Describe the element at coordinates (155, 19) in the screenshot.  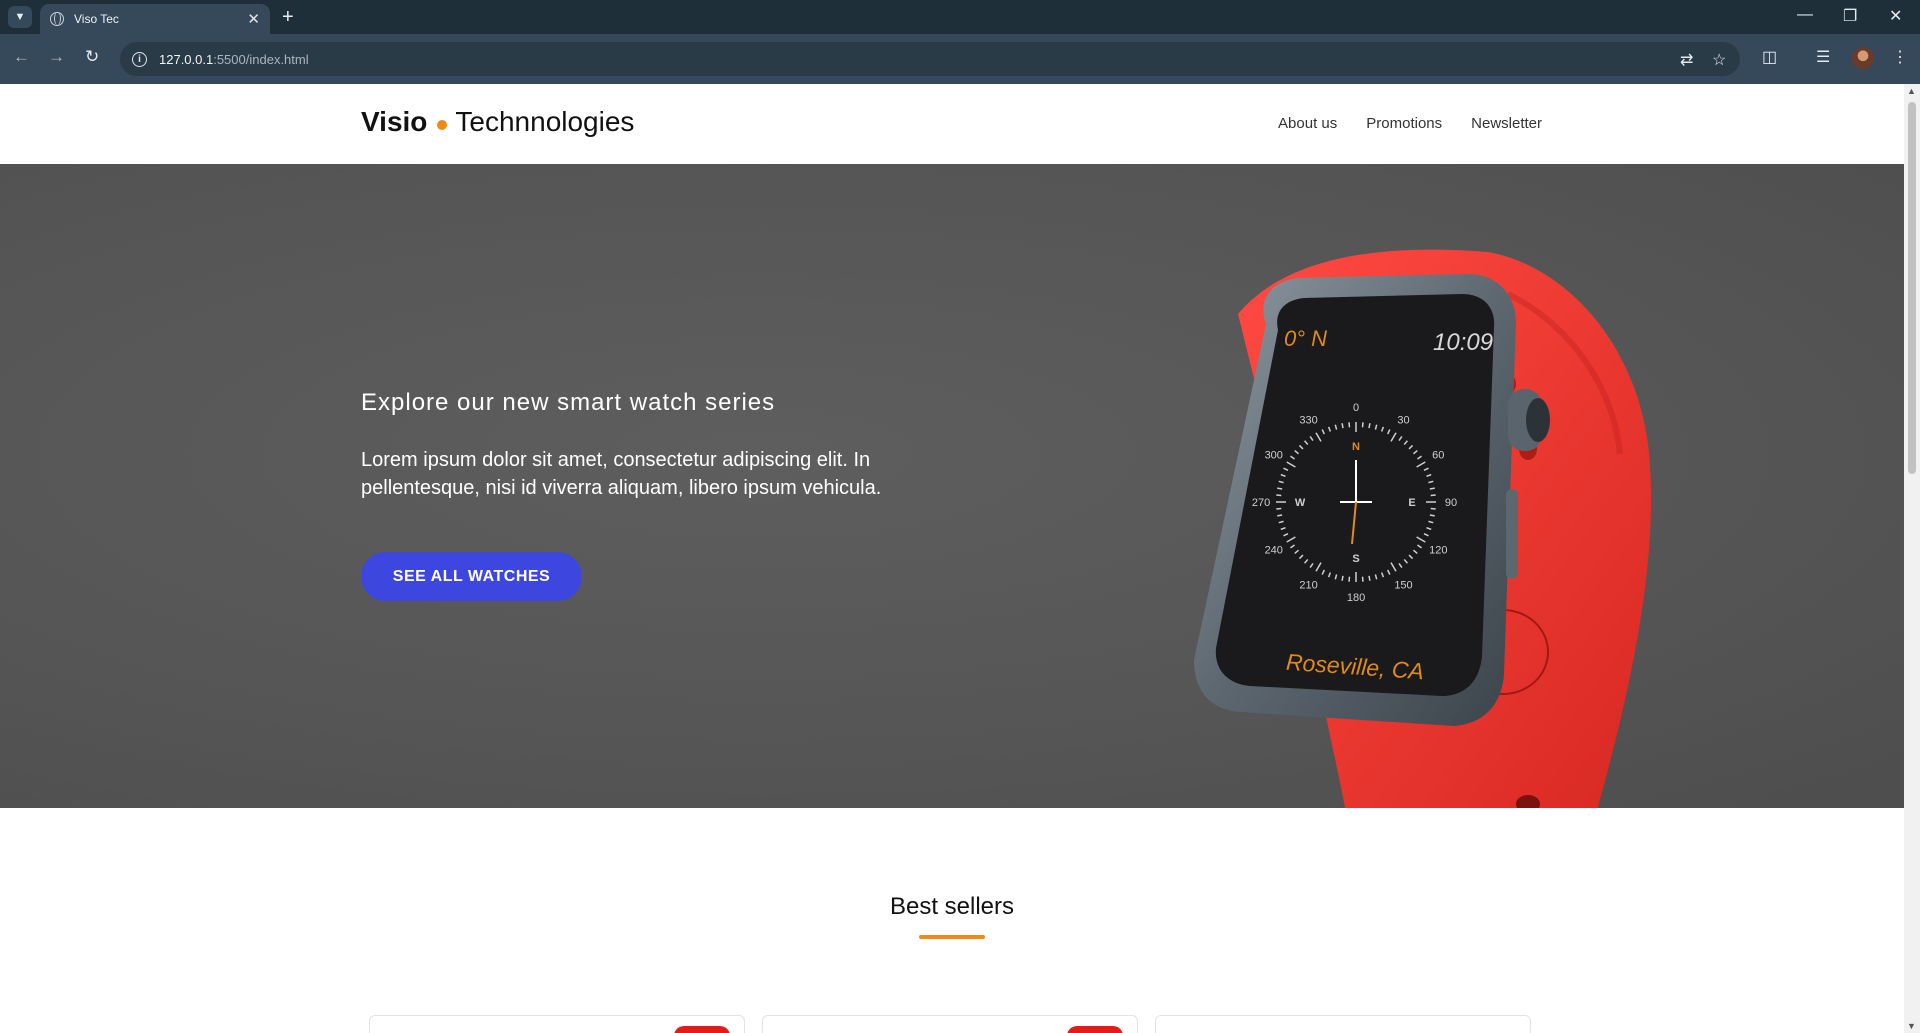
I see `browser-tab-active: Viso Tec ✕` at that location.